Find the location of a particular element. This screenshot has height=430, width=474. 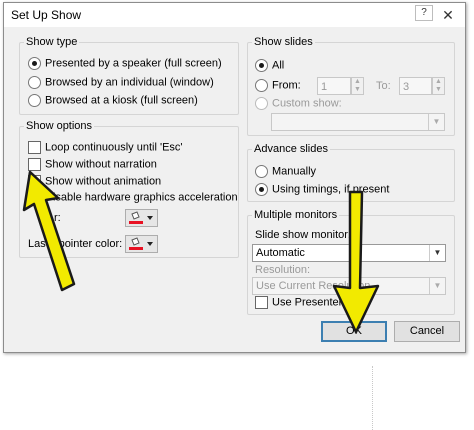

to-spin-buttons: ▲ ▼ is located at coordinates (438, 86).